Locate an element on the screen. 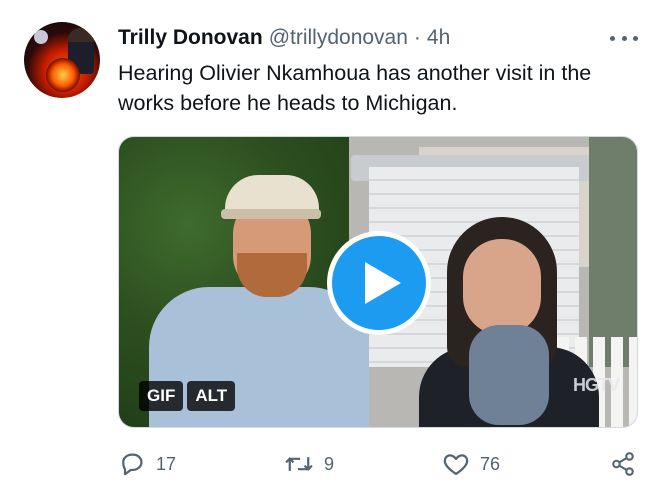  retweet-count: 9 is located at coordinates (329, 463).